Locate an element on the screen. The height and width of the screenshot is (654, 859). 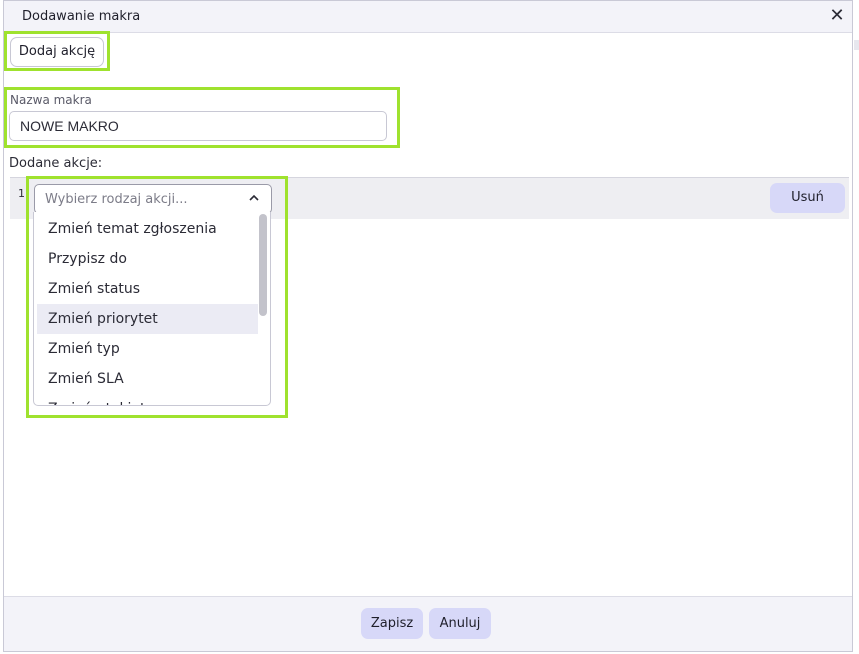
chevron-up-icon is located at coordinates (254, 197).